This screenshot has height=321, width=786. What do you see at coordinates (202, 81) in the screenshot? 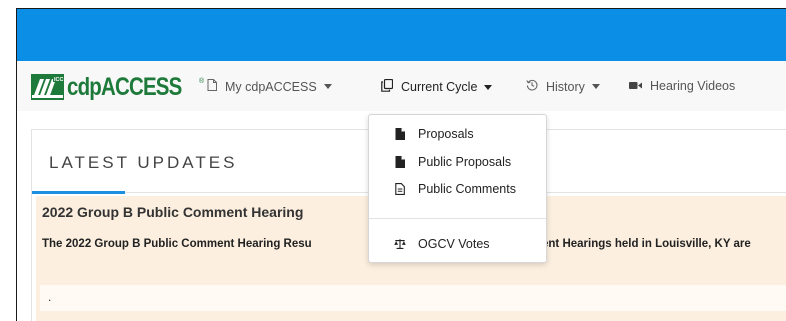
I see `registered-mark: ®` at bounding box center [202, 81].